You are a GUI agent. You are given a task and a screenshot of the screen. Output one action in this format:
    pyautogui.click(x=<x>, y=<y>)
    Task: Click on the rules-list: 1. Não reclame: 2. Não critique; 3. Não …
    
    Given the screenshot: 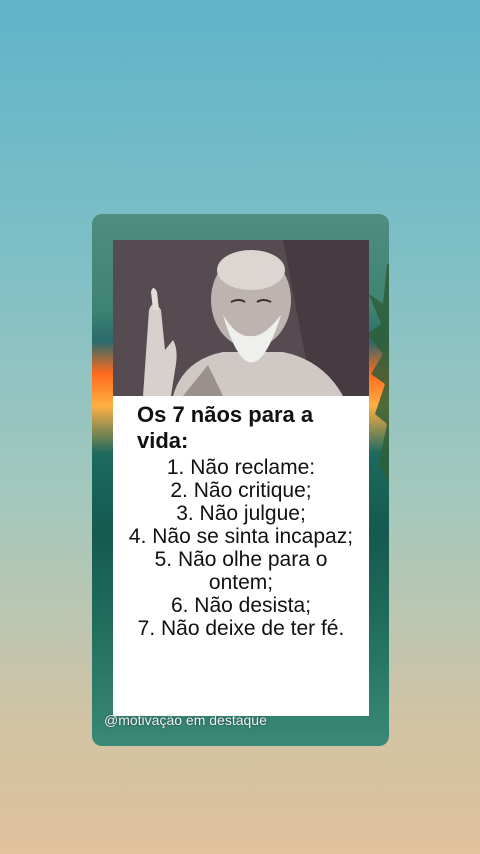 What is the action you would take?
    pyautogui.click(x=241, y=548)
    